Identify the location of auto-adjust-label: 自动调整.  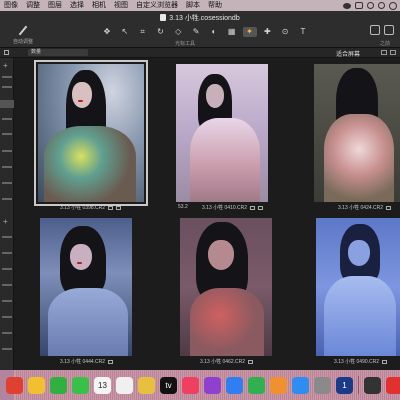
(22, 42).